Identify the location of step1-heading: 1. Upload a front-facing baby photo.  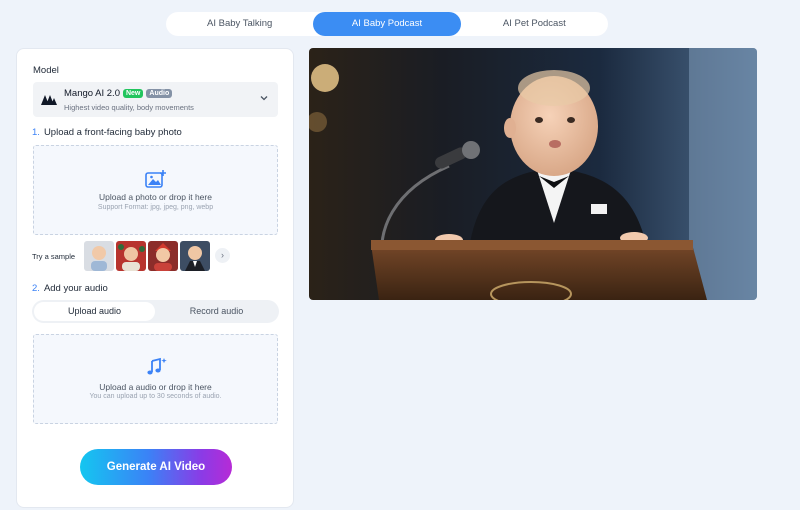
(107, 132).